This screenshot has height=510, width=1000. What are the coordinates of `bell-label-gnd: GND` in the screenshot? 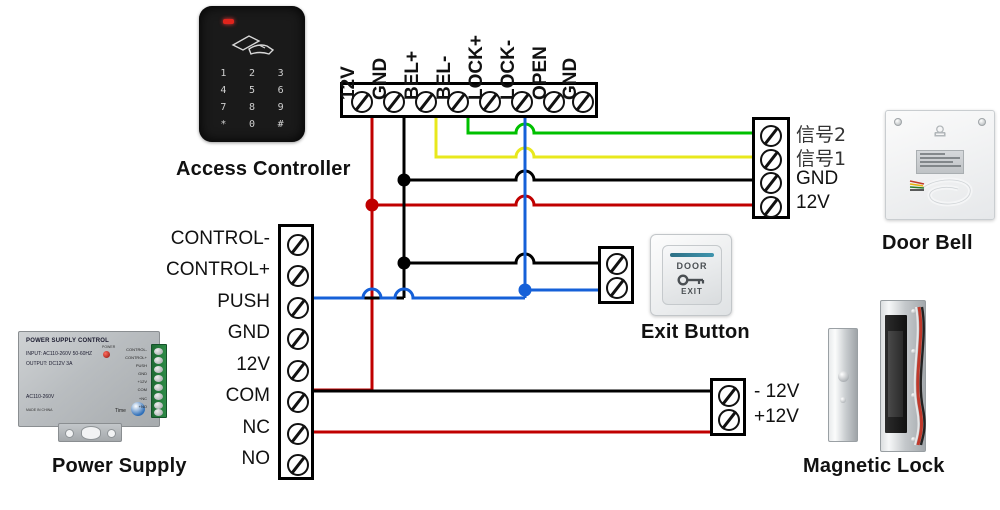 It's located at (817, 178).